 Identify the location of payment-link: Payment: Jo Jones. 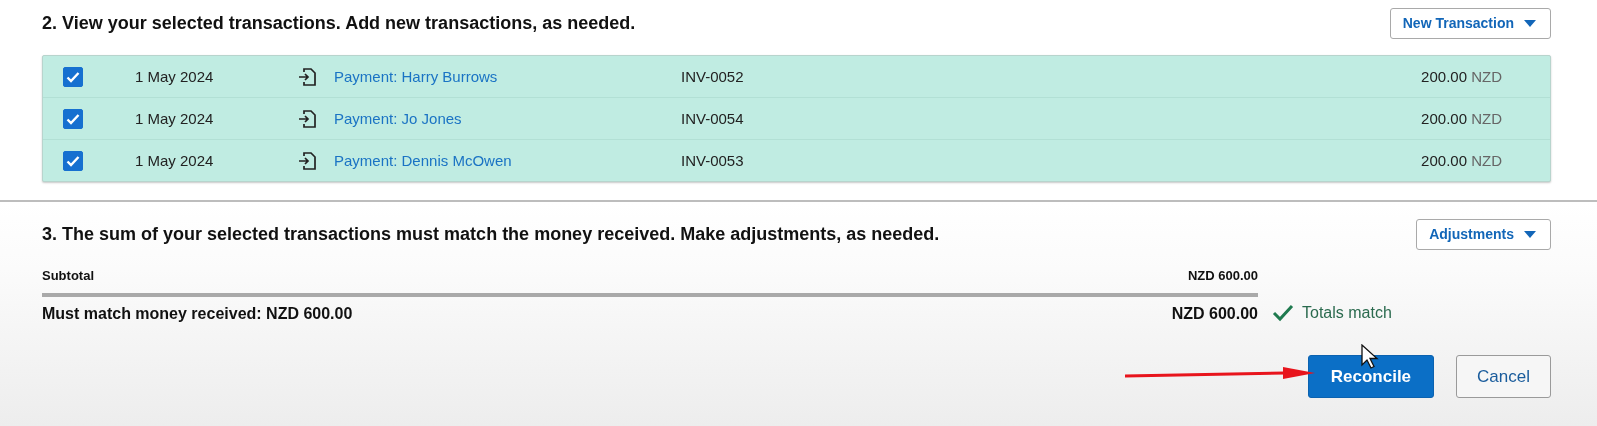
(398, 118).